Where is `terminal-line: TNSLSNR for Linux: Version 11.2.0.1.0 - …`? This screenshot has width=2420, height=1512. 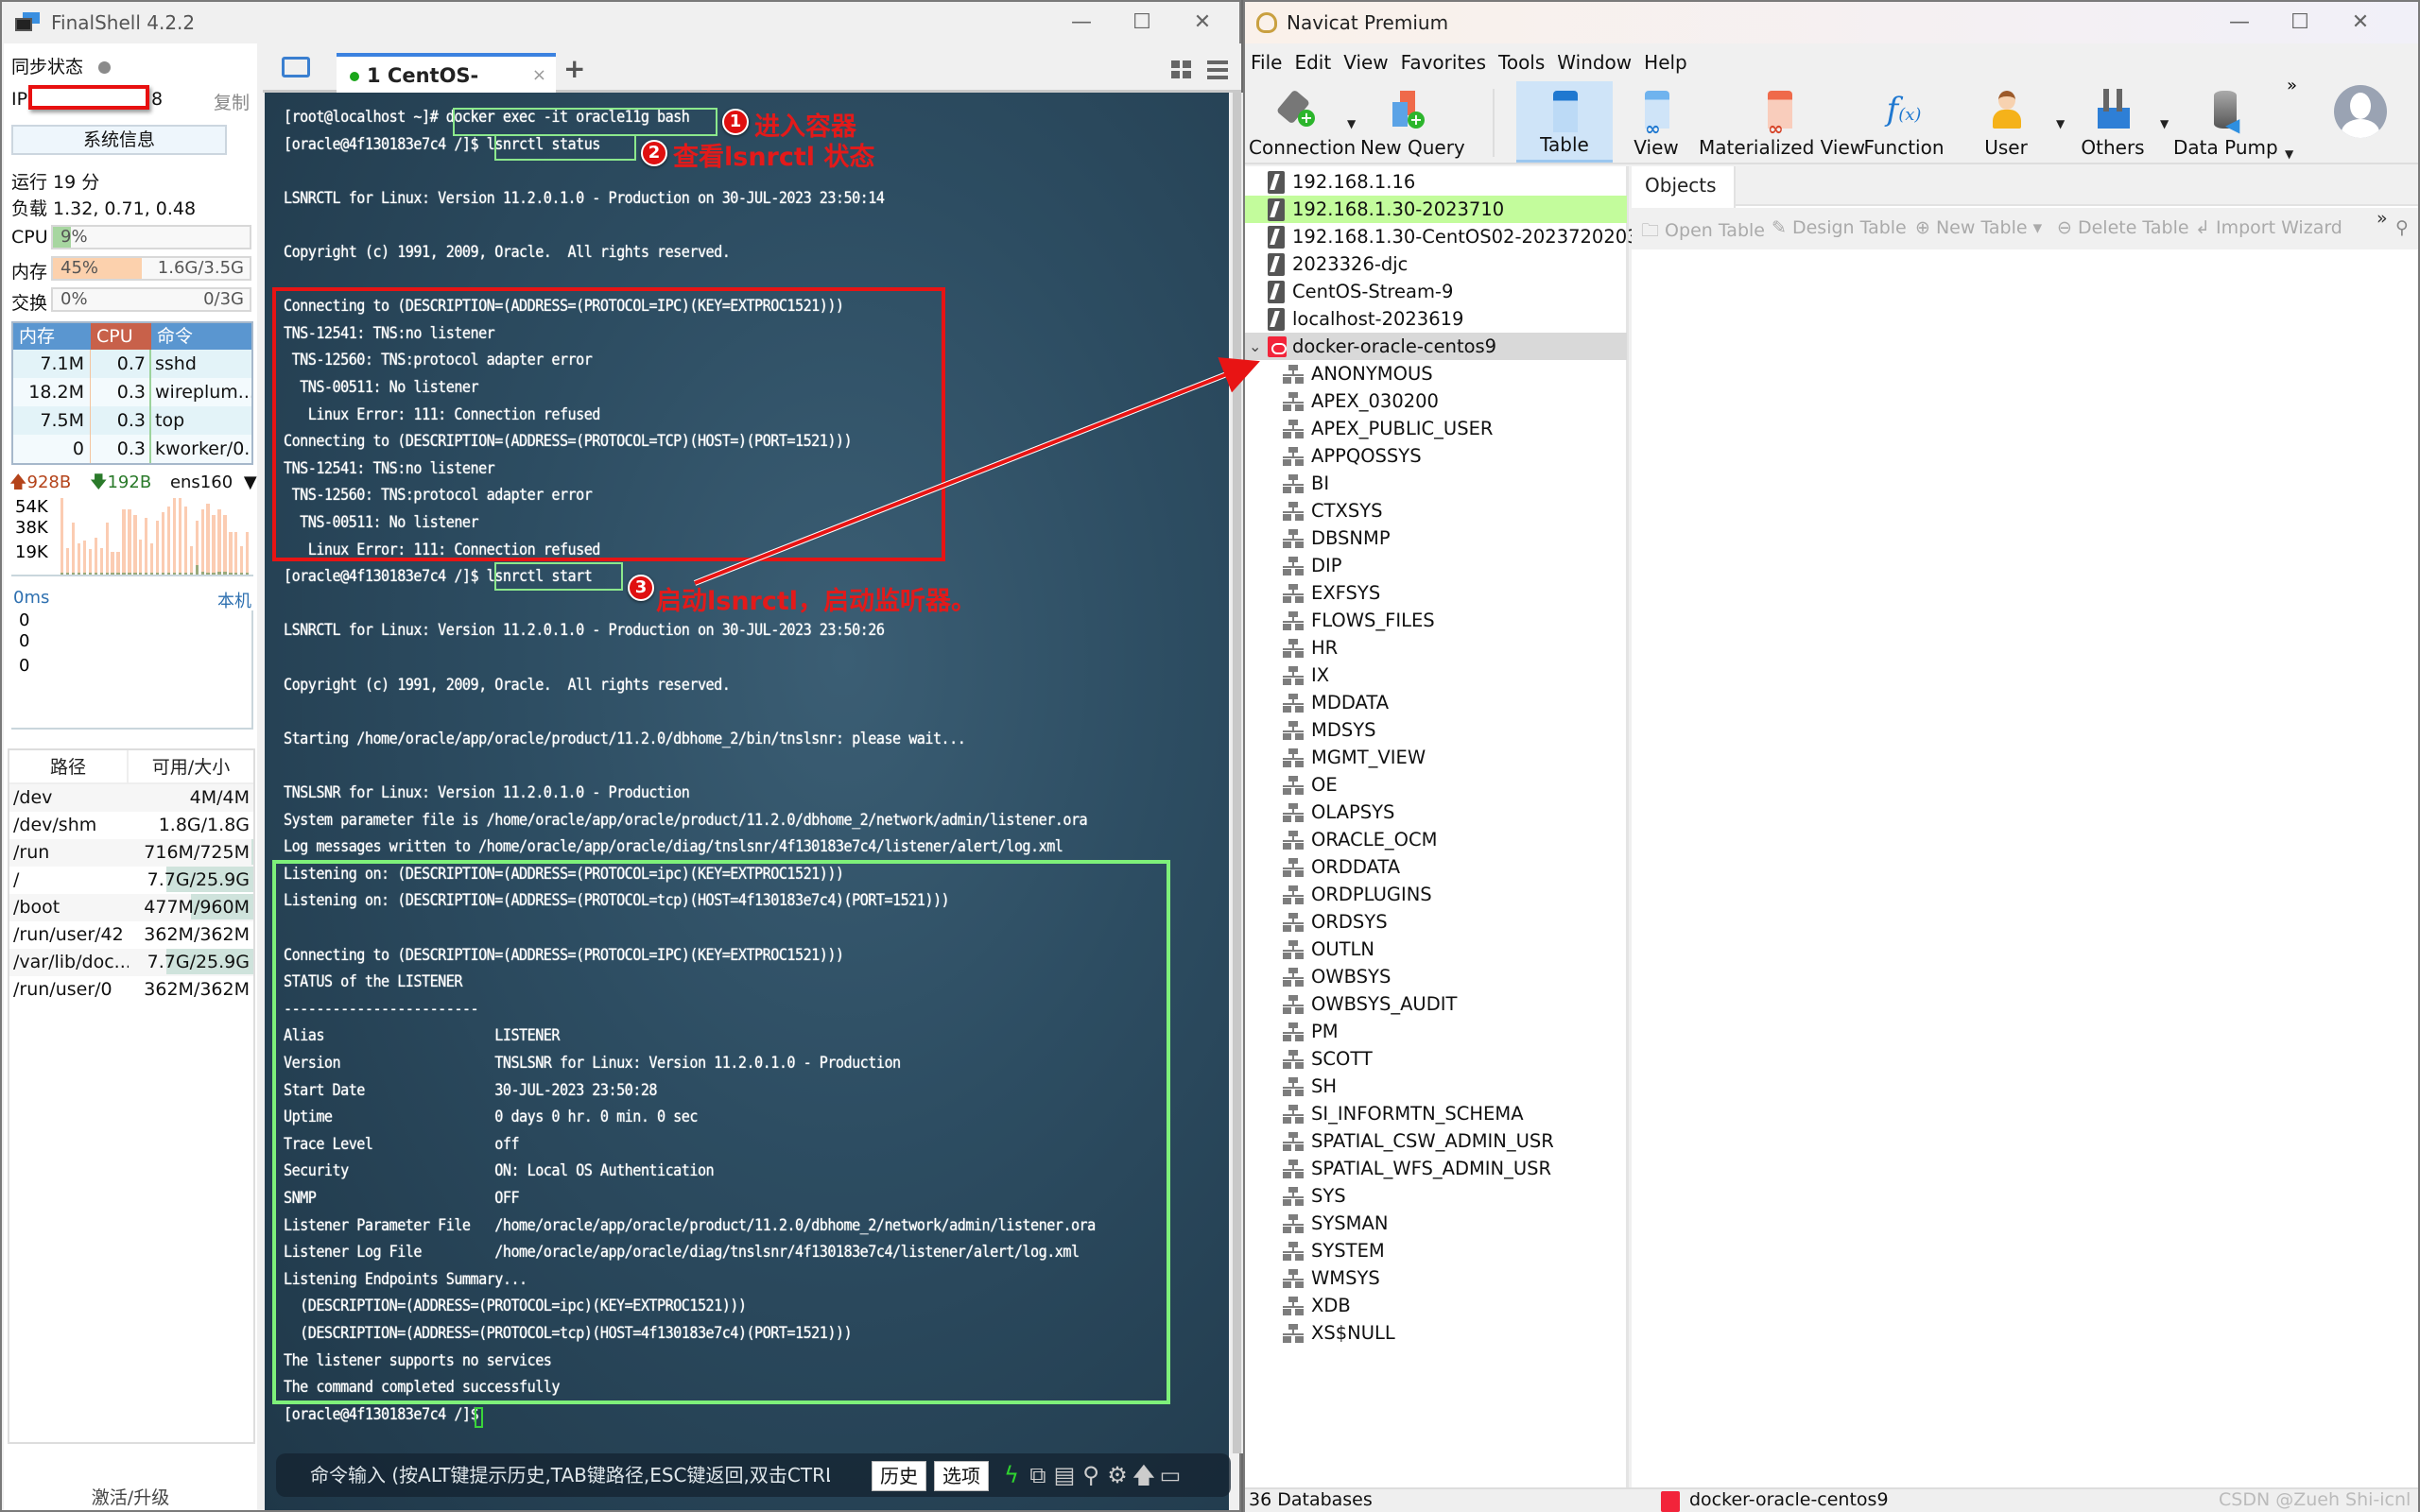
terminal-line: TNSLSNR for Linux: Version 11.2.0.1.0 - … is located at coordinates (487, 792).